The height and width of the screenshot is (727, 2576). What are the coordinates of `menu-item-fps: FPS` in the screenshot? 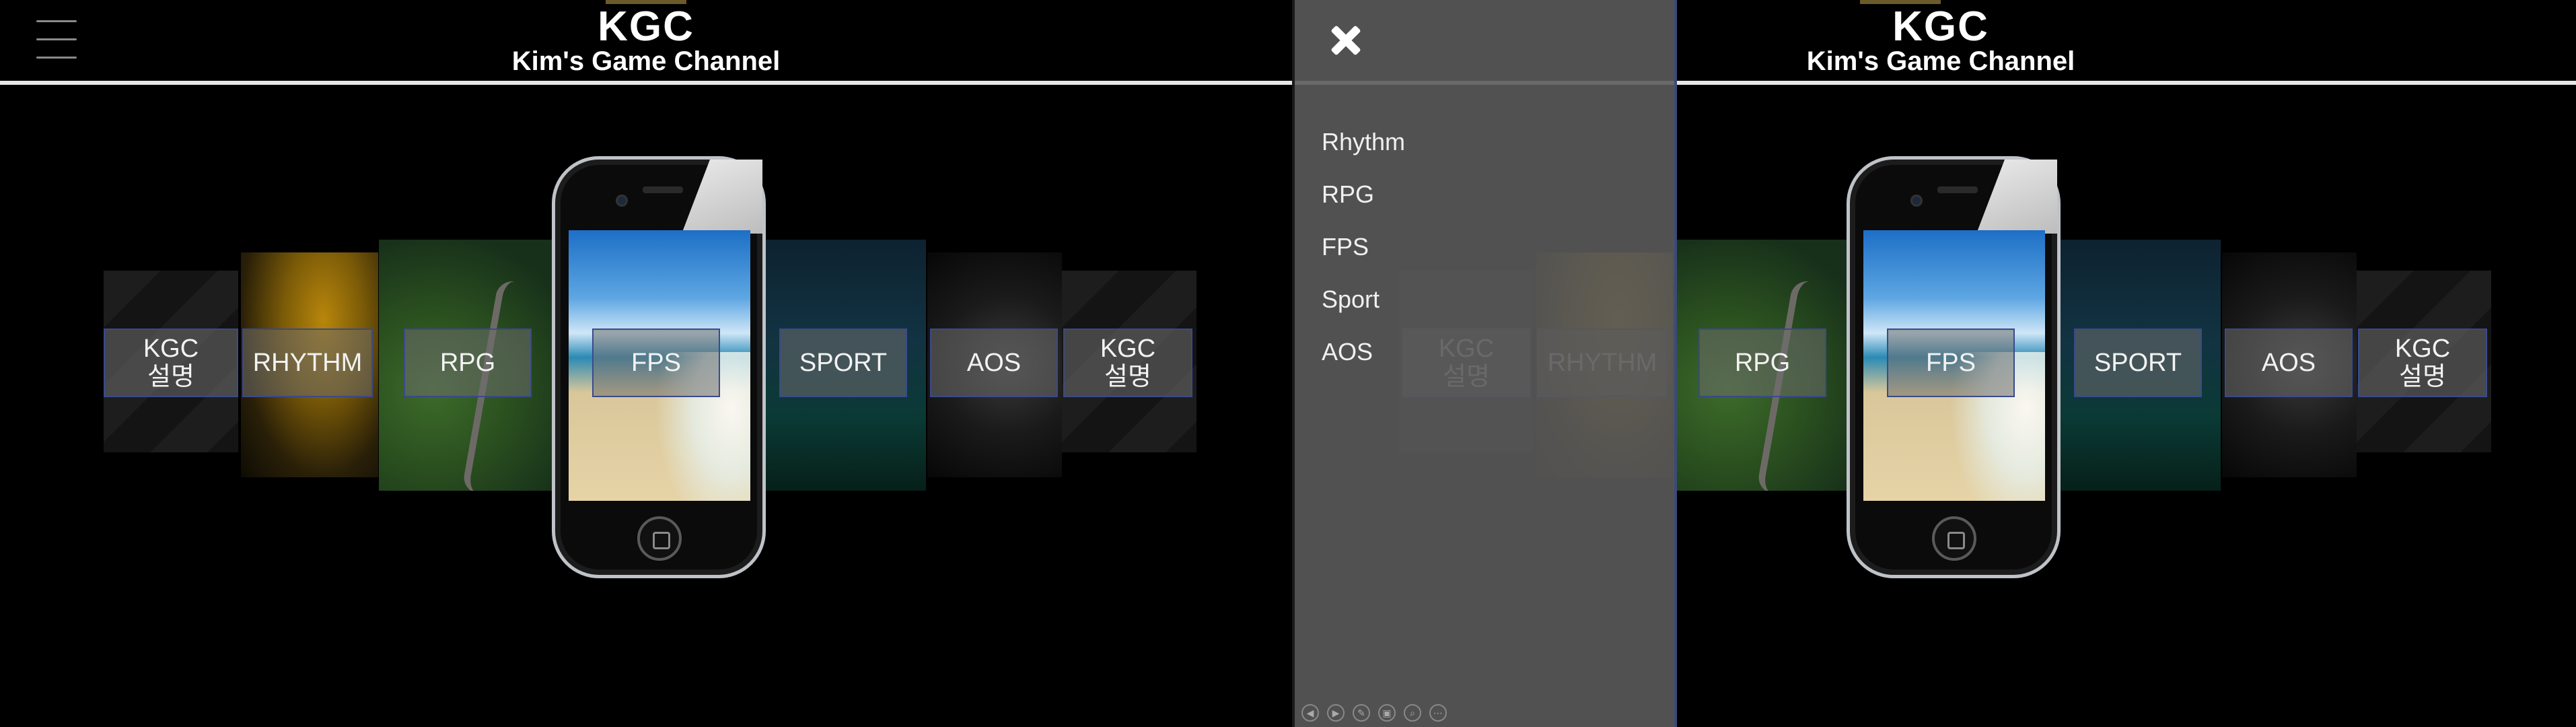 It's located at (1345, 247).